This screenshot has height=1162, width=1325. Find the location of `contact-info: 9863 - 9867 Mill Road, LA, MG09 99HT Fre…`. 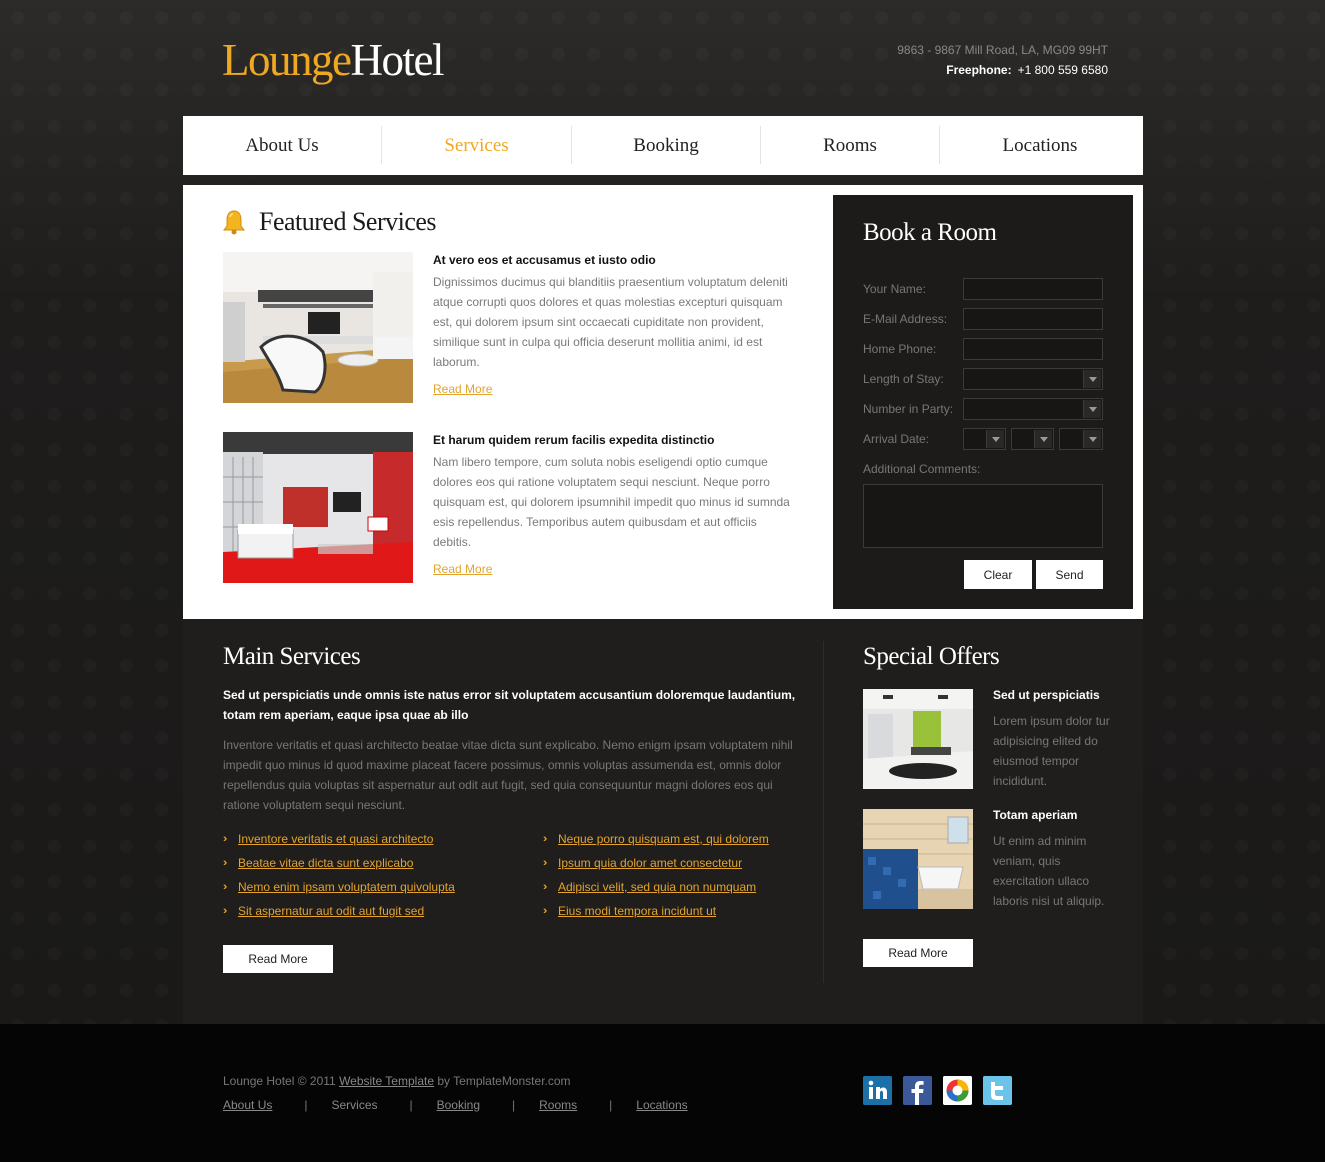

contact-info: 9863 - 9867 Mill Road, LA, MG09 99HT Fre… is located at coordinates (1002, 60).